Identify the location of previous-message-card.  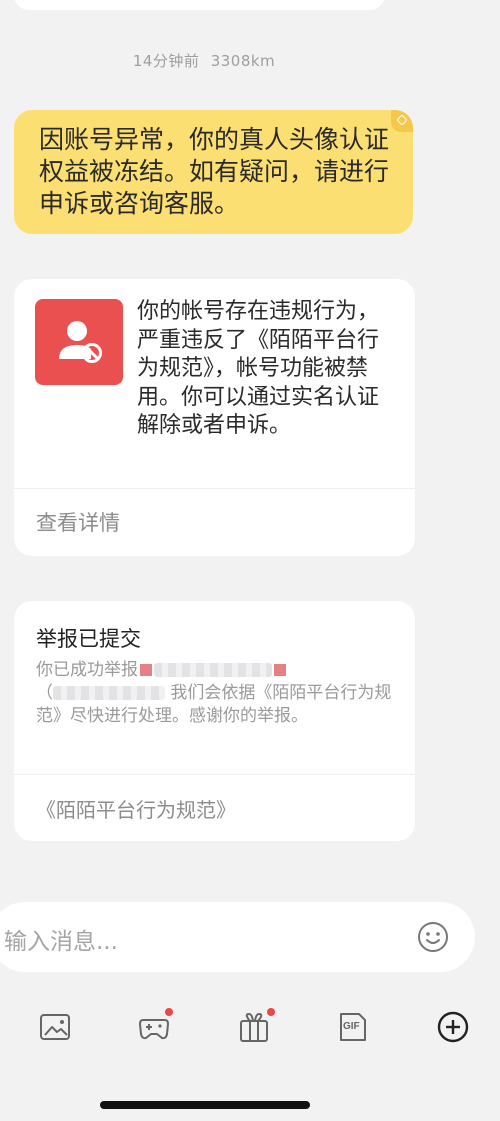
(199, 5).